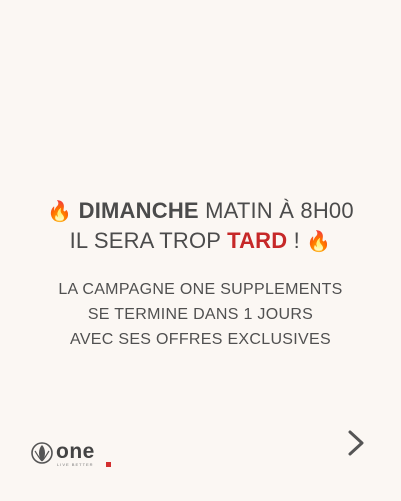 This screenshot has width=401, height=501. I want to click on headline-phrase: IL SERA TROP, so click(148, 240).